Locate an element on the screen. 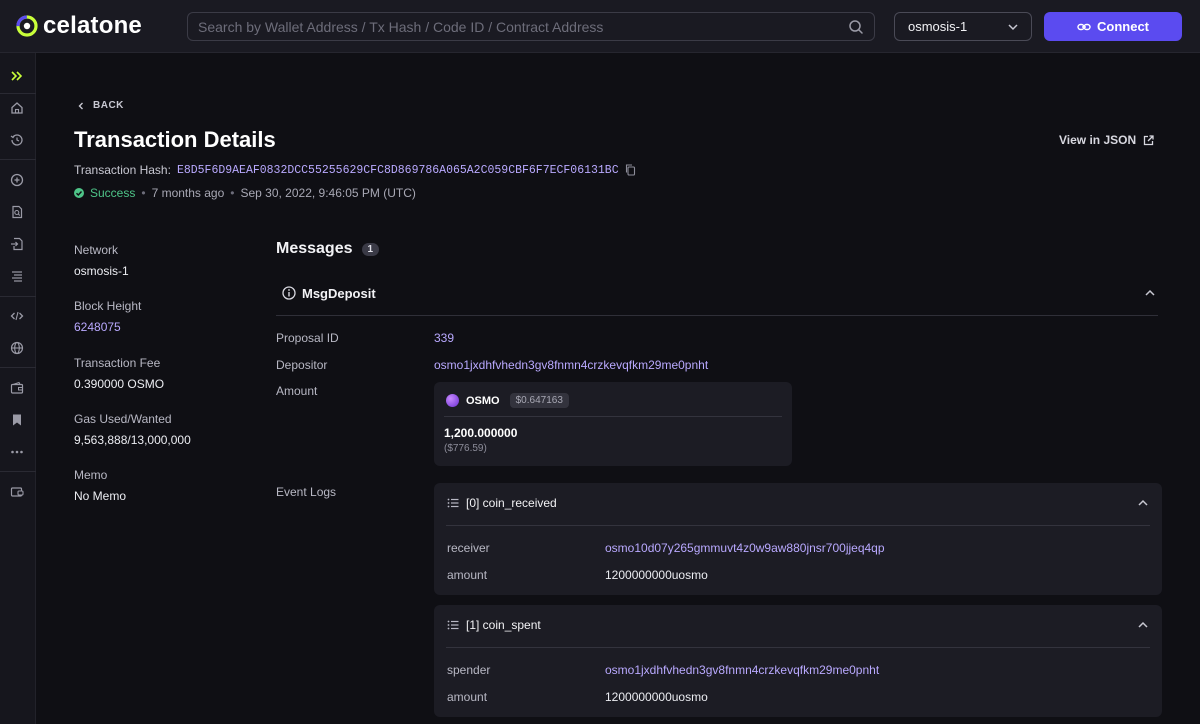 This screenshot has width=1200, height=724. event-log-header: [1] coin_spent is located at coordinates (494, 625).